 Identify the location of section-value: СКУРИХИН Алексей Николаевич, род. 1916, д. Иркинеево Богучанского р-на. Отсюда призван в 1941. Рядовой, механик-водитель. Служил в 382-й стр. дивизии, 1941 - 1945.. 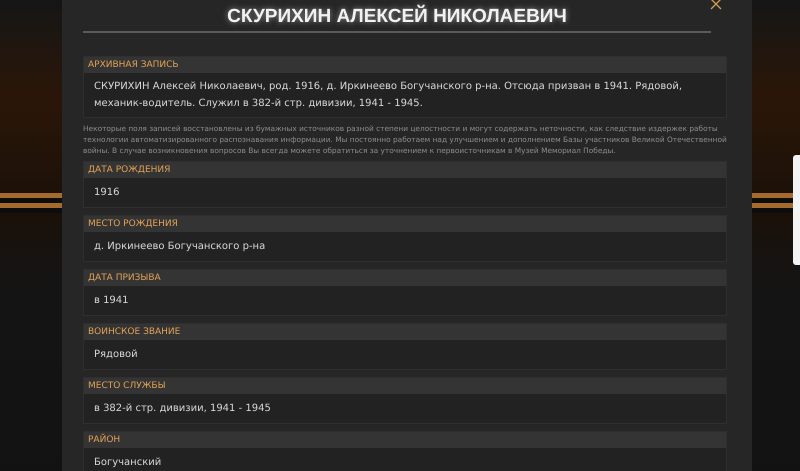
(388, 95).